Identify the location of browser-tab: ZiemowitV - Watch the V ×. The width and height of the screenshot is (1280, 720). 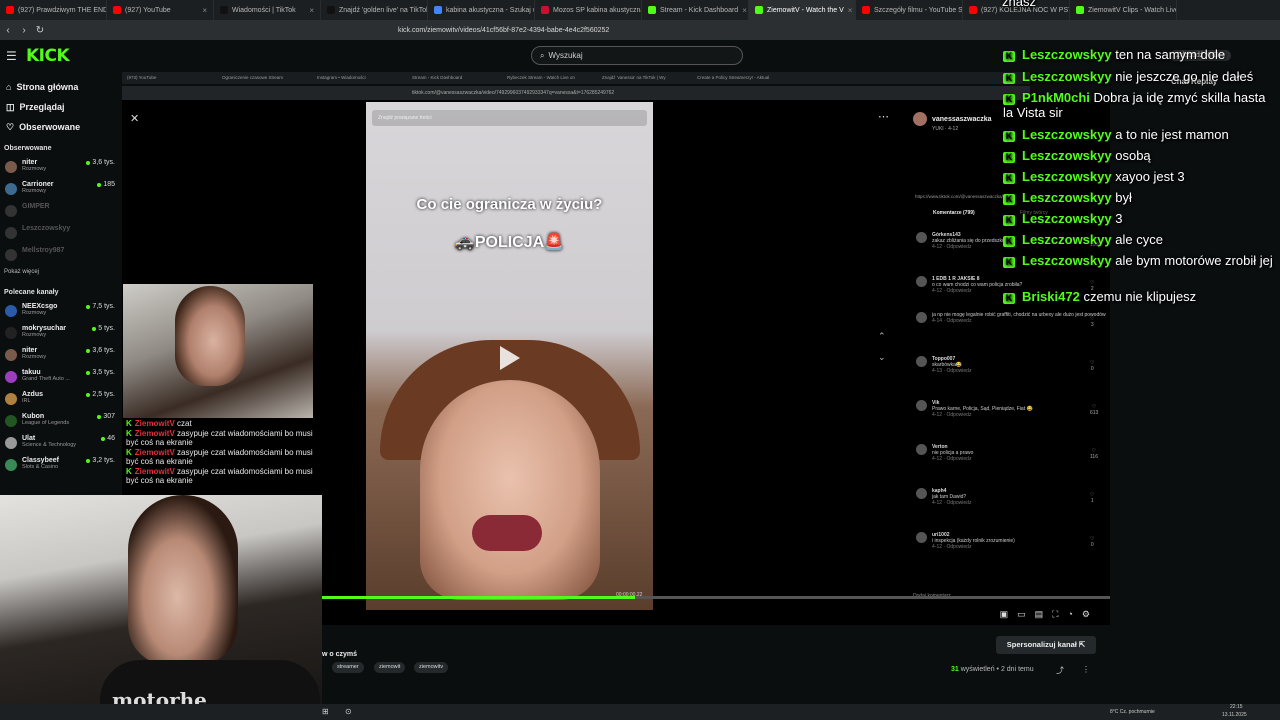
(802, 10).